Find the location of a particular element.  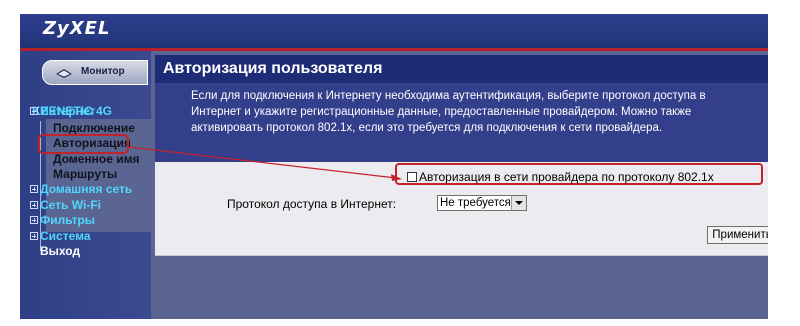

annotation-arrow is located at coordinates (265, 163).